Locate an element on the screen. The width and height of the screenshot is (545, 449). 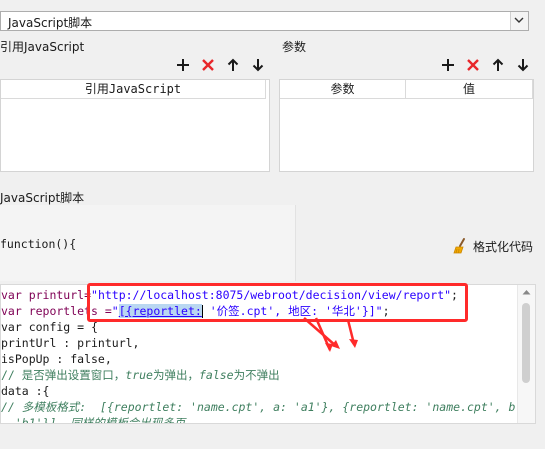
function-header-panel: function(){ is located at coordinates (148, 243).